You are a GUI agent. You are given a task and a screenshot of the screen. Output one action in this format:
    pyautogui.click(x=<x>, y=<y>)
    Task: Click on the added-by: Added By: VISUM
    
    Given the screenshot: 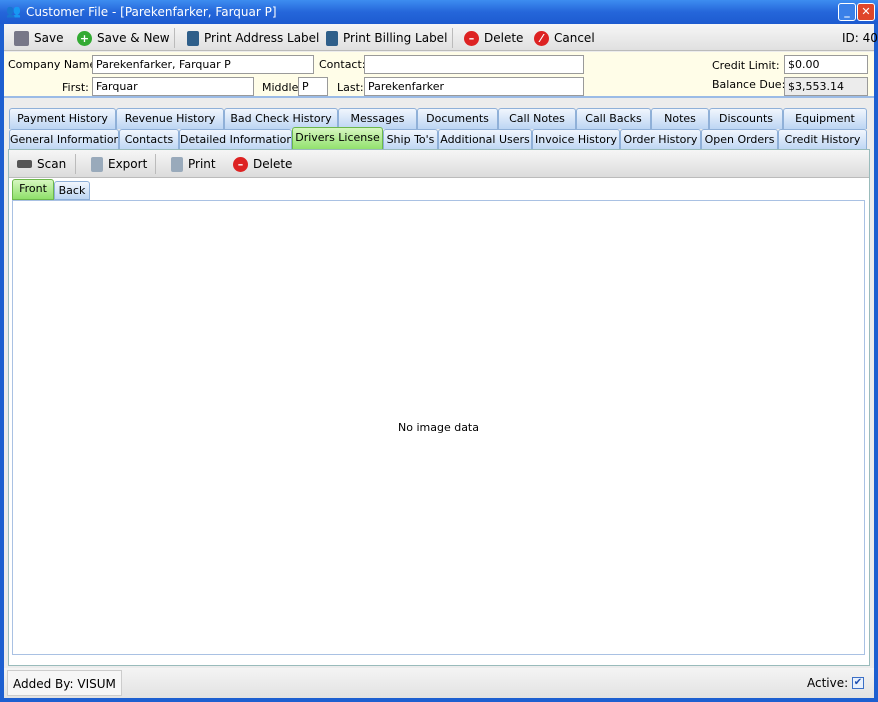 What is the action you would take?
    pyautogui.click(x=64, y=683)
    